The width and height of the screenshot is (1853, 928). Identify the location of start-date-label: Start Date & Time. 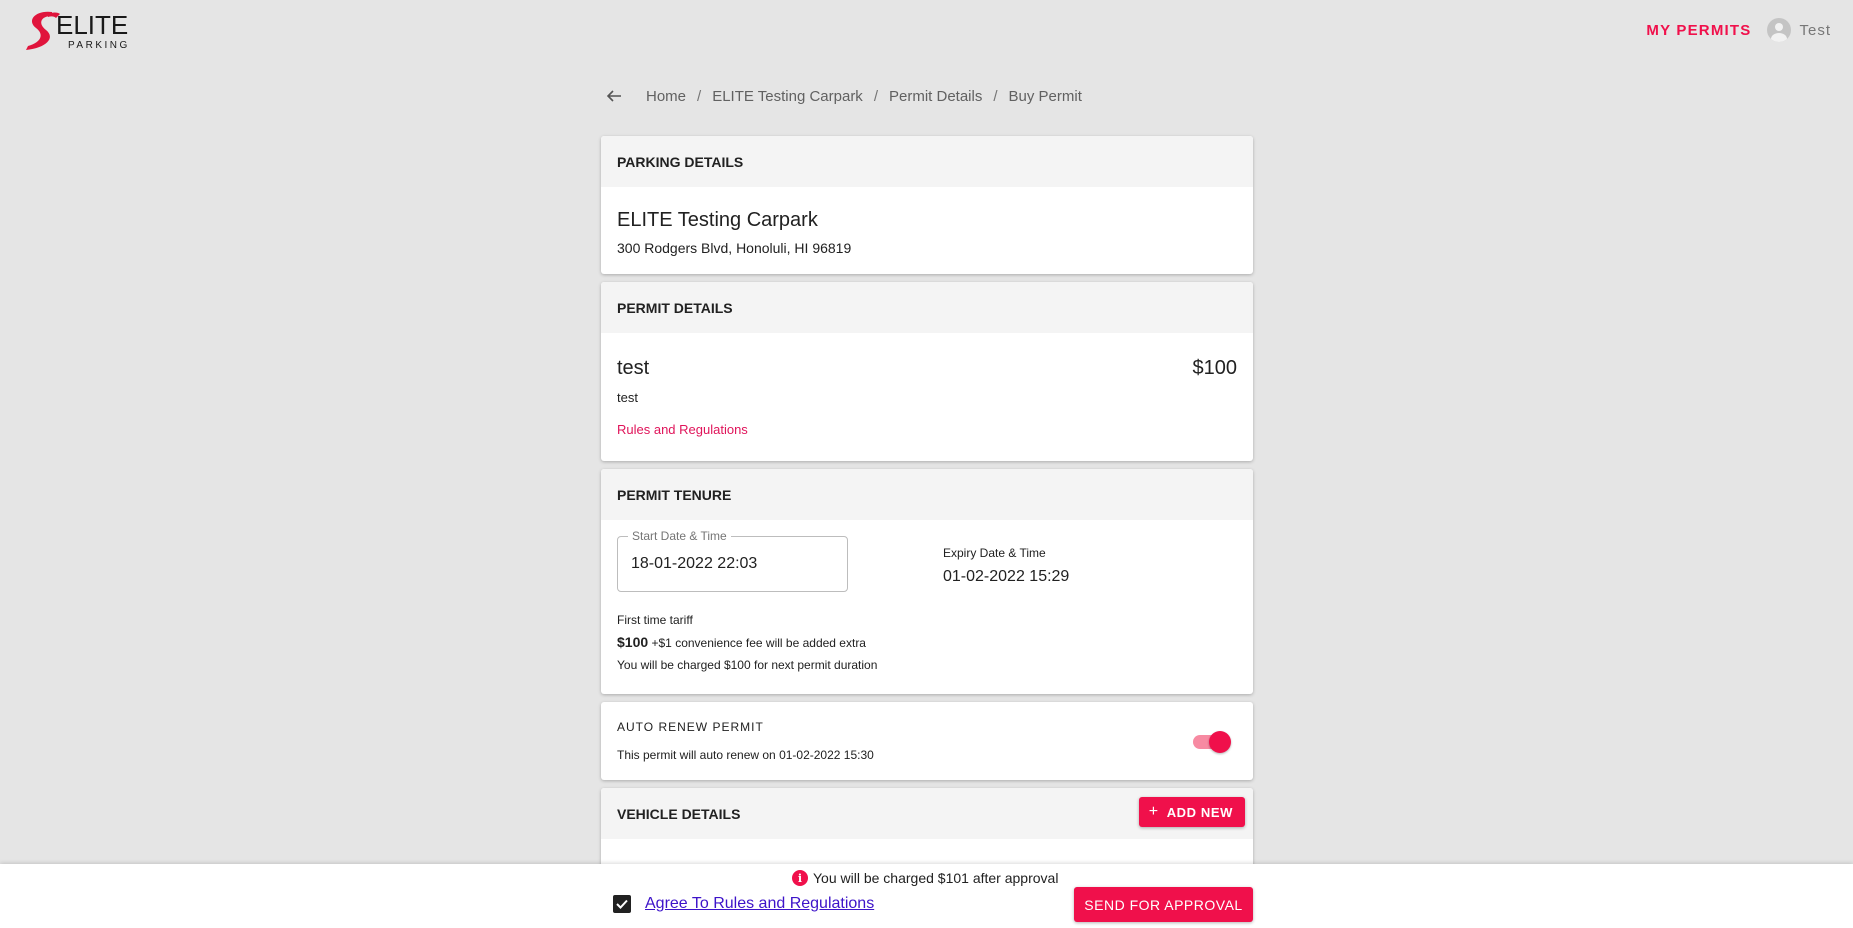
(679, 536).